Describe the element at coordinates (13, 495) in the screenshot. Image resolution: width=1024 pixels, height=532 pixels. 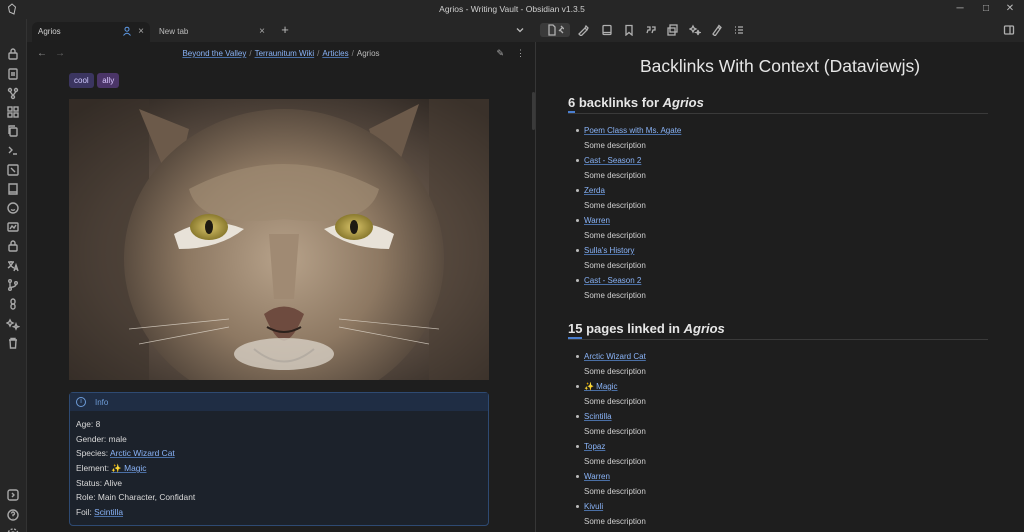
I see `vault-switch-icon` at that location.